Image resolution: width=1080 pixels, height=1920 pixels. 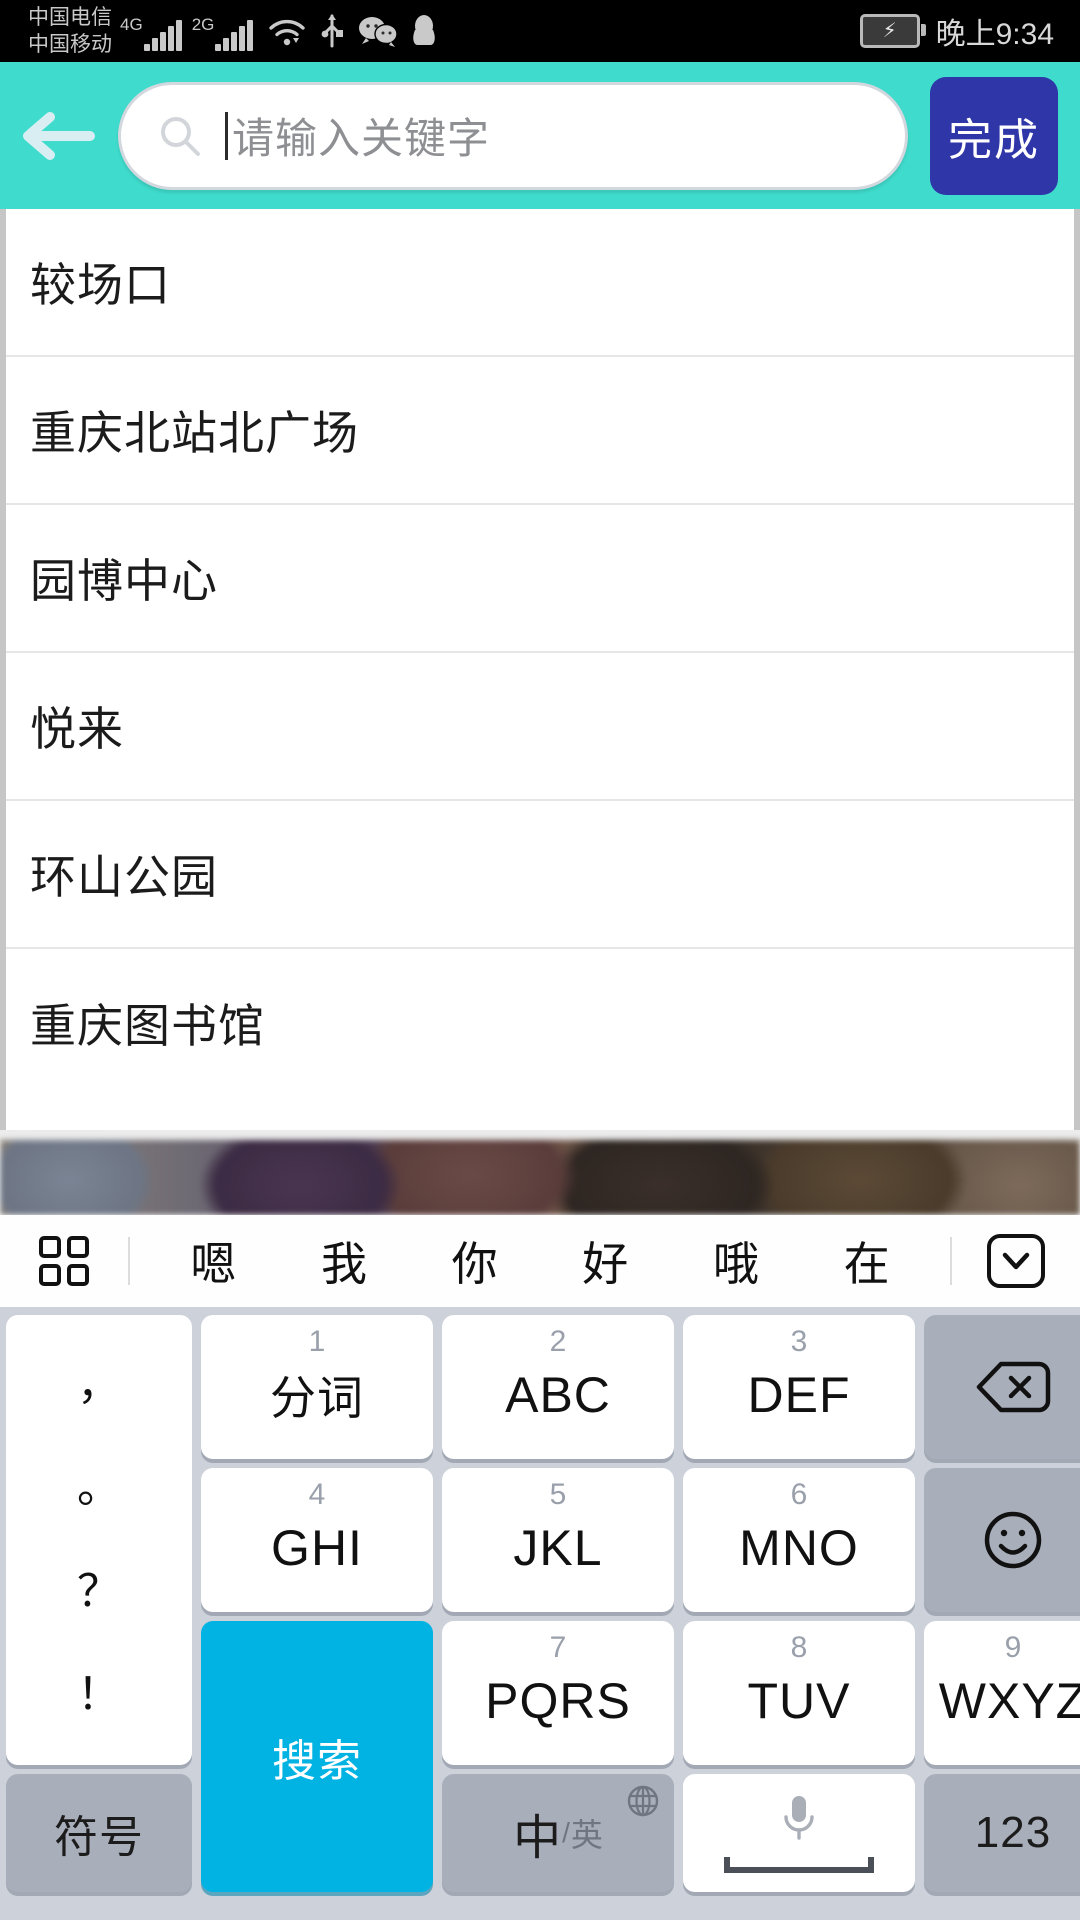 I want to click on status-bar-left: 中国电信 中国移动 4G 2G, so click(x=218, y=31).